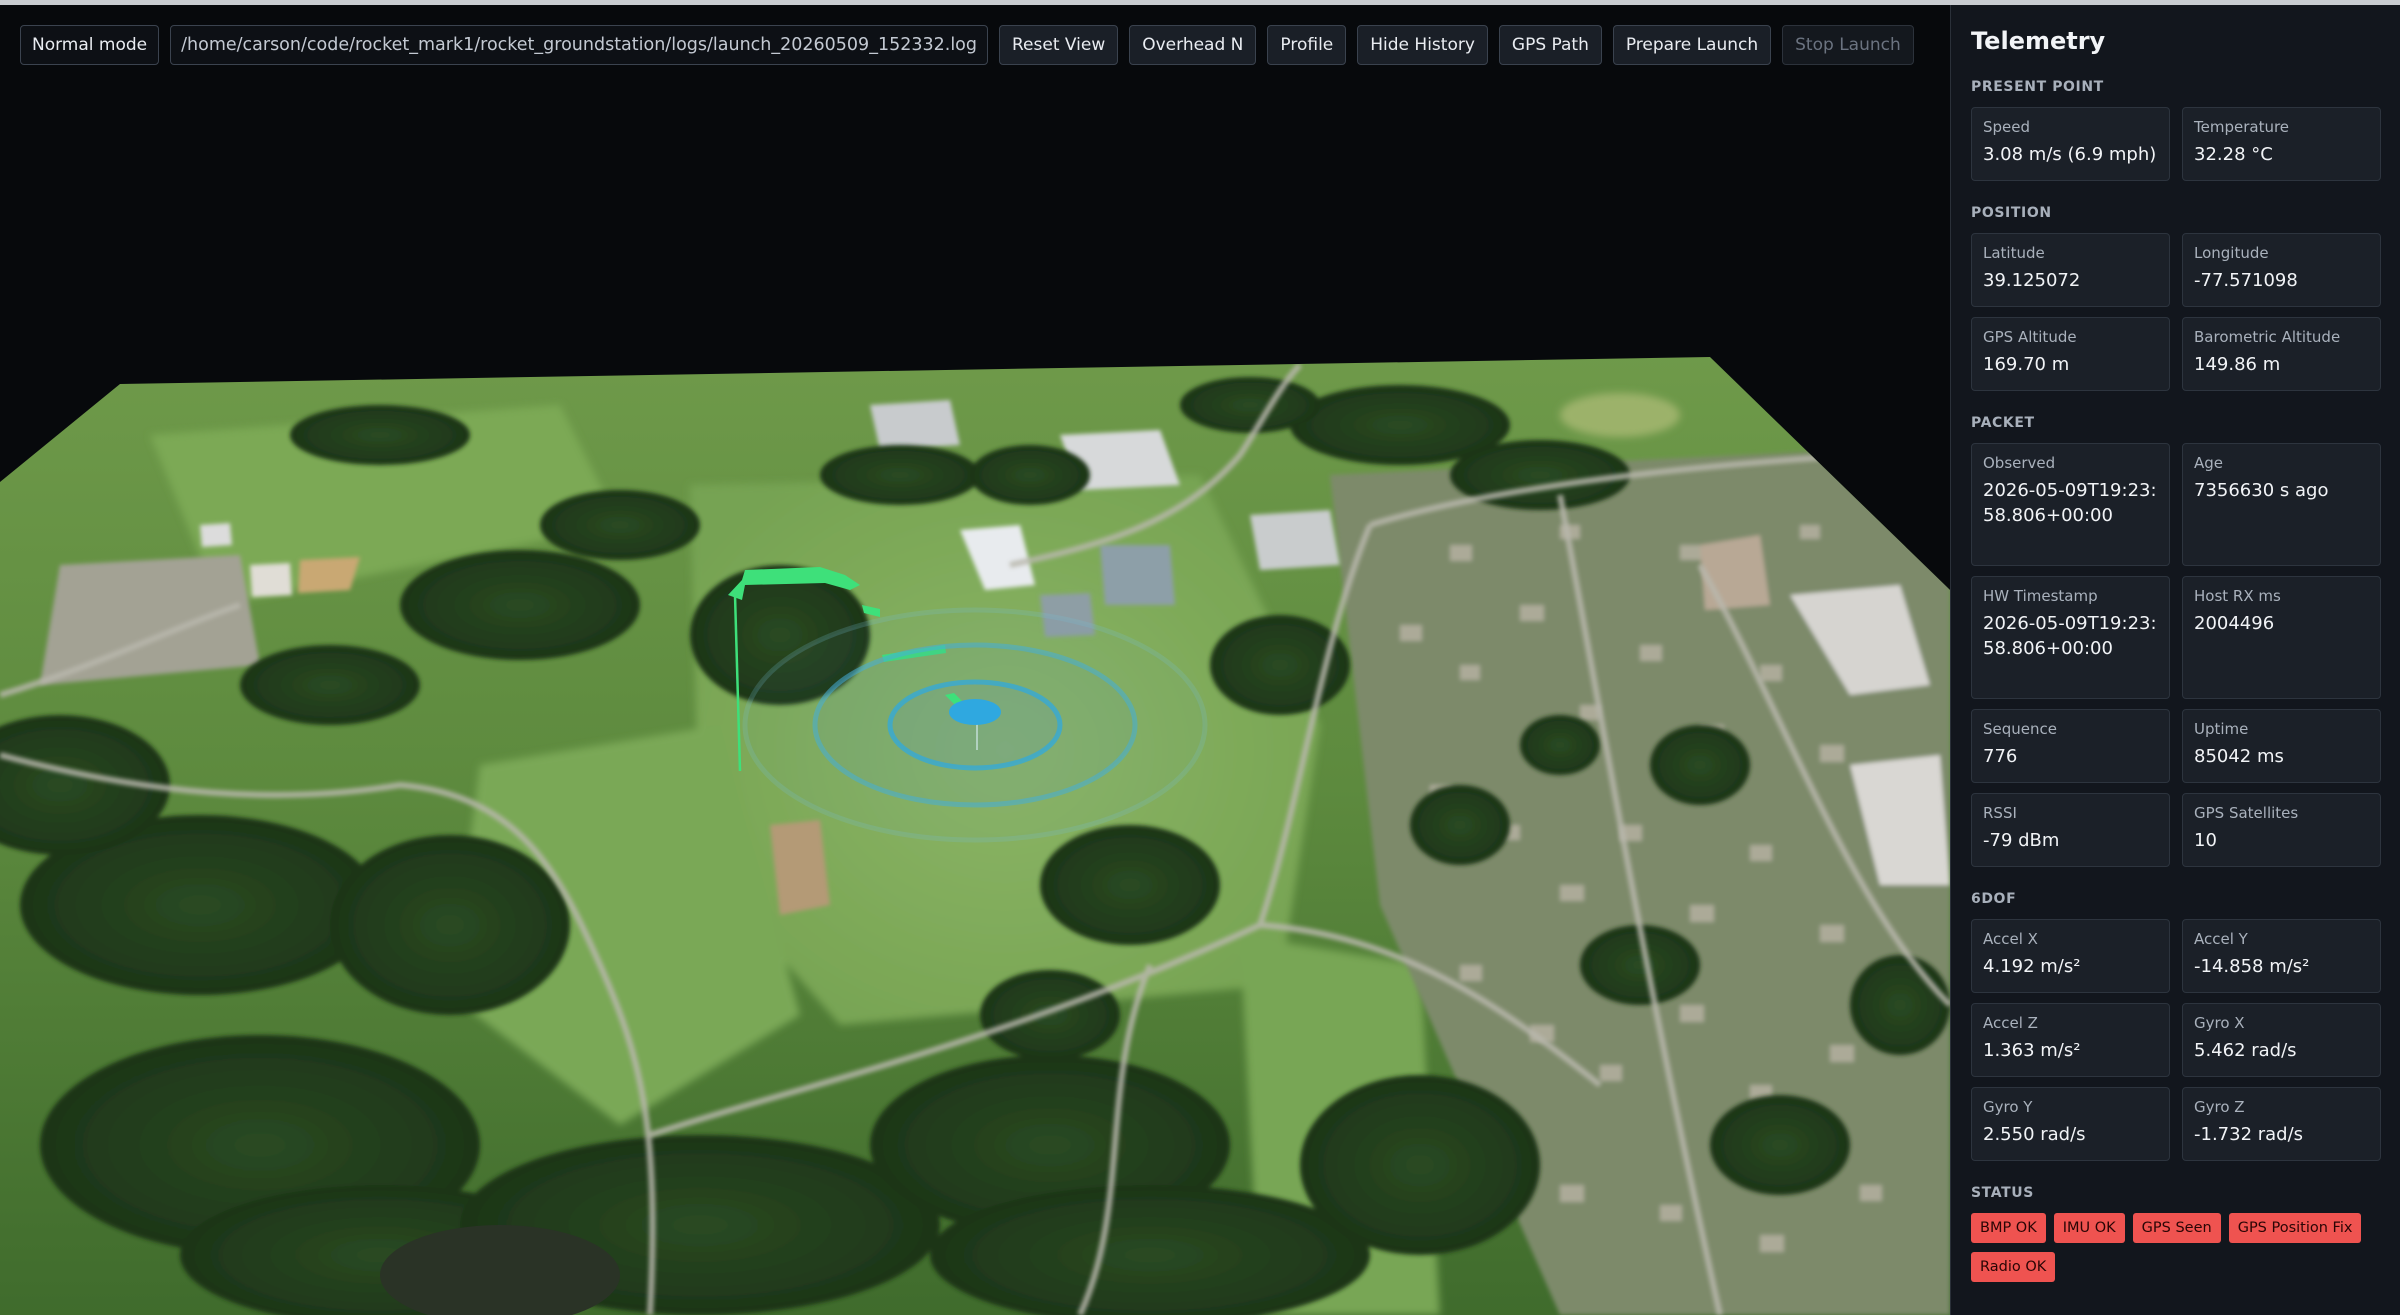 The width and height of the screenshot is (2400, 1315). I want to click on age-value: 7356630 s ago, so click(2261, 490).